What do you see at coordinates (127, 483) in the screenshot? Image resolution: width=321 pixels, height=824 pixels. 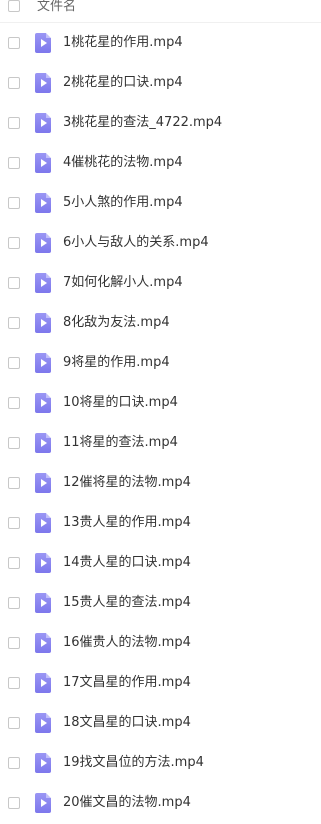 I see `file-name: 12催将星的法物.mp4` at bounding box center [127, 483].